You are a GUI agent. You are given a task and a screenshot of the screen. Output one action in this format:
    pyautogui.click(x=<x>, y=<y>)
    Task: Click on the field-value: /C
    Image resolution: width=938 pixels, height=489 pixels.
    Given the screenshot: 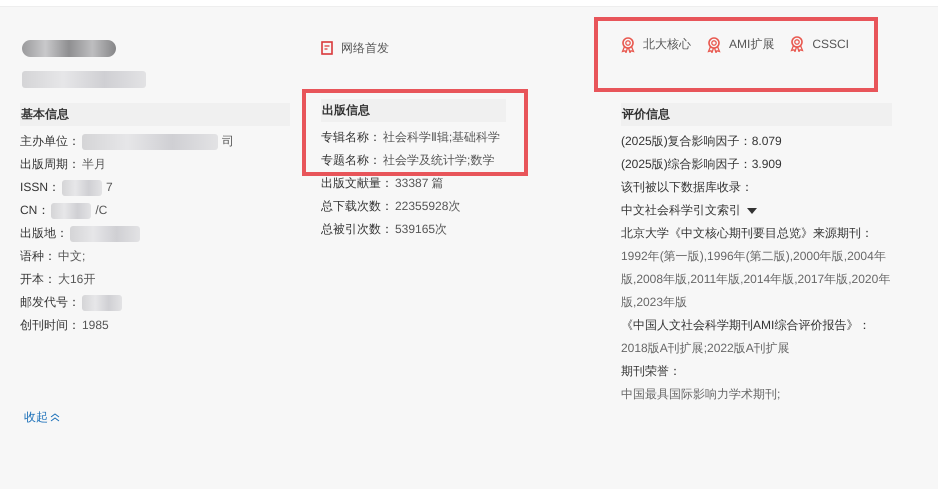 What is the action you would take?
    pyautogui.click(x=101, y=210)
    